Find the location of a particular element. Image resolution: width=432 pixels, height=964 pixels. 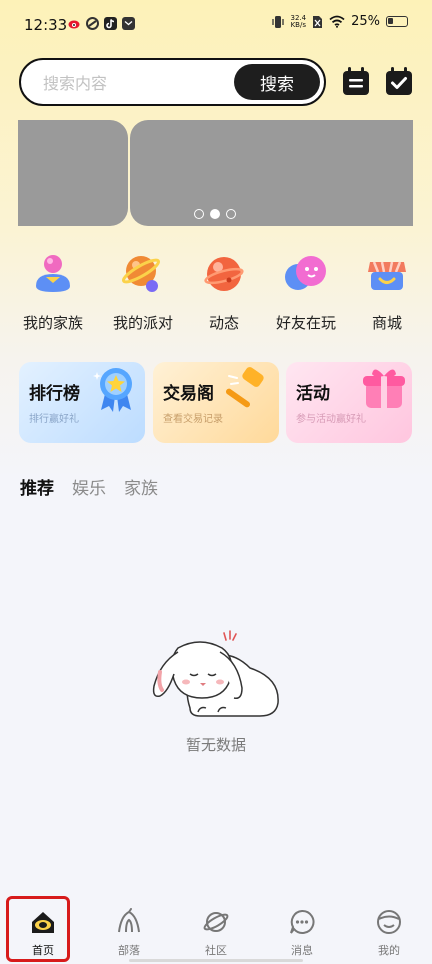

network-speed: 32.4 KB/s is located at coordinates (298, 21).